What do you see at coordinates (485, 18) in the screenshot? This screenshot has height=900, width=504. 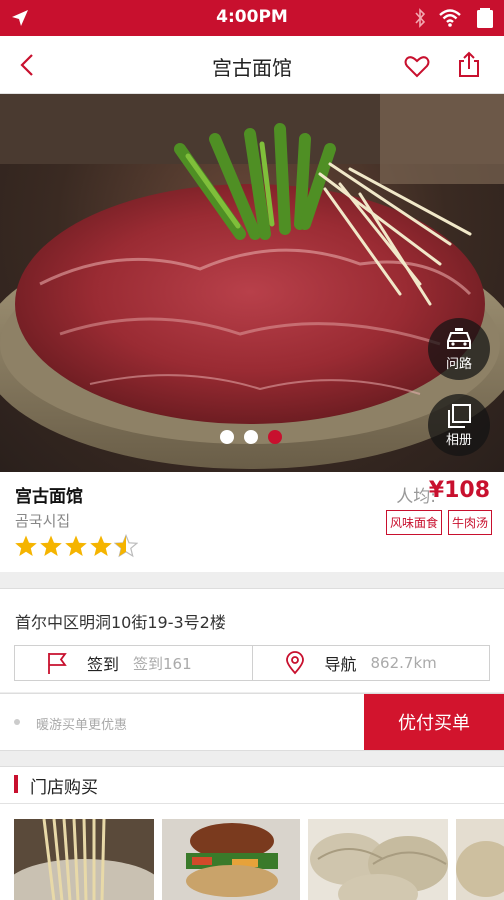 I see `battery-icon` at bounding box center [485, 18].